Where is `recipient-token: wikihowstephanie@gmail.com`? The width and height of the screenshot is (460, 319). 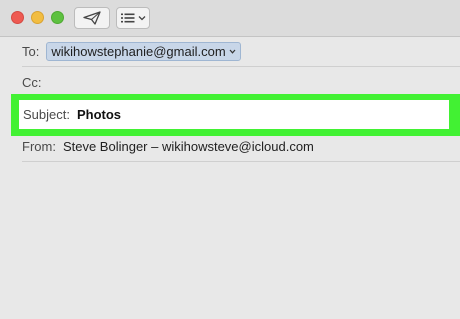 recipient-token: wikihowstephanie@gmail.com is located at coordinates (143, 51).